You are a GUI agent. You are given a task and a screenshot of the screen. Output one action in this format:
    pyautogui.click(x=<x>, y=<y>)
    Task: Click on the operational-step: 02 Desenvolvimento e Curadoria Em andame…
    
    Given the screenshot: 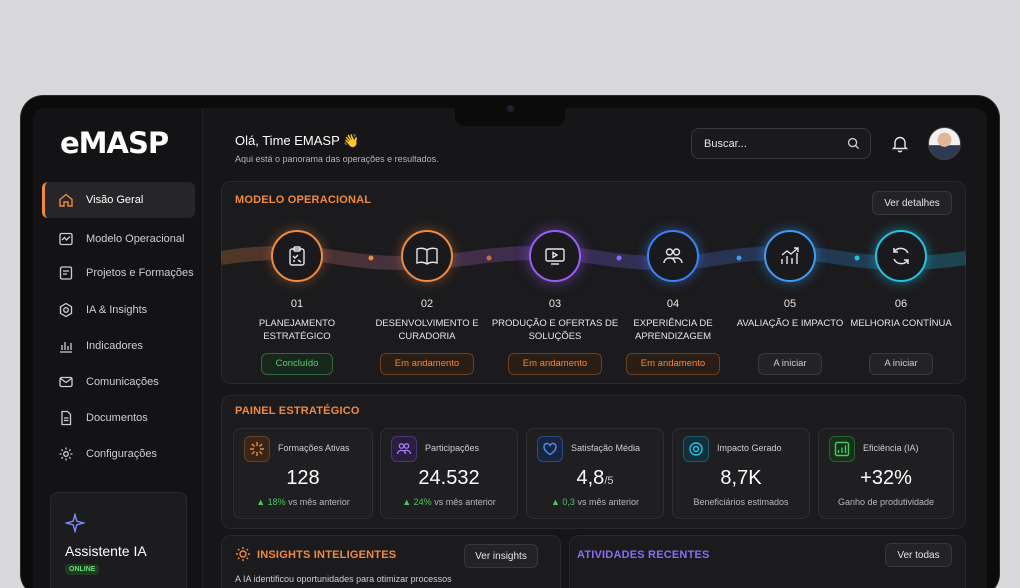 What is the action you would take?
    pyautogui.click(x=427, y=302)
    